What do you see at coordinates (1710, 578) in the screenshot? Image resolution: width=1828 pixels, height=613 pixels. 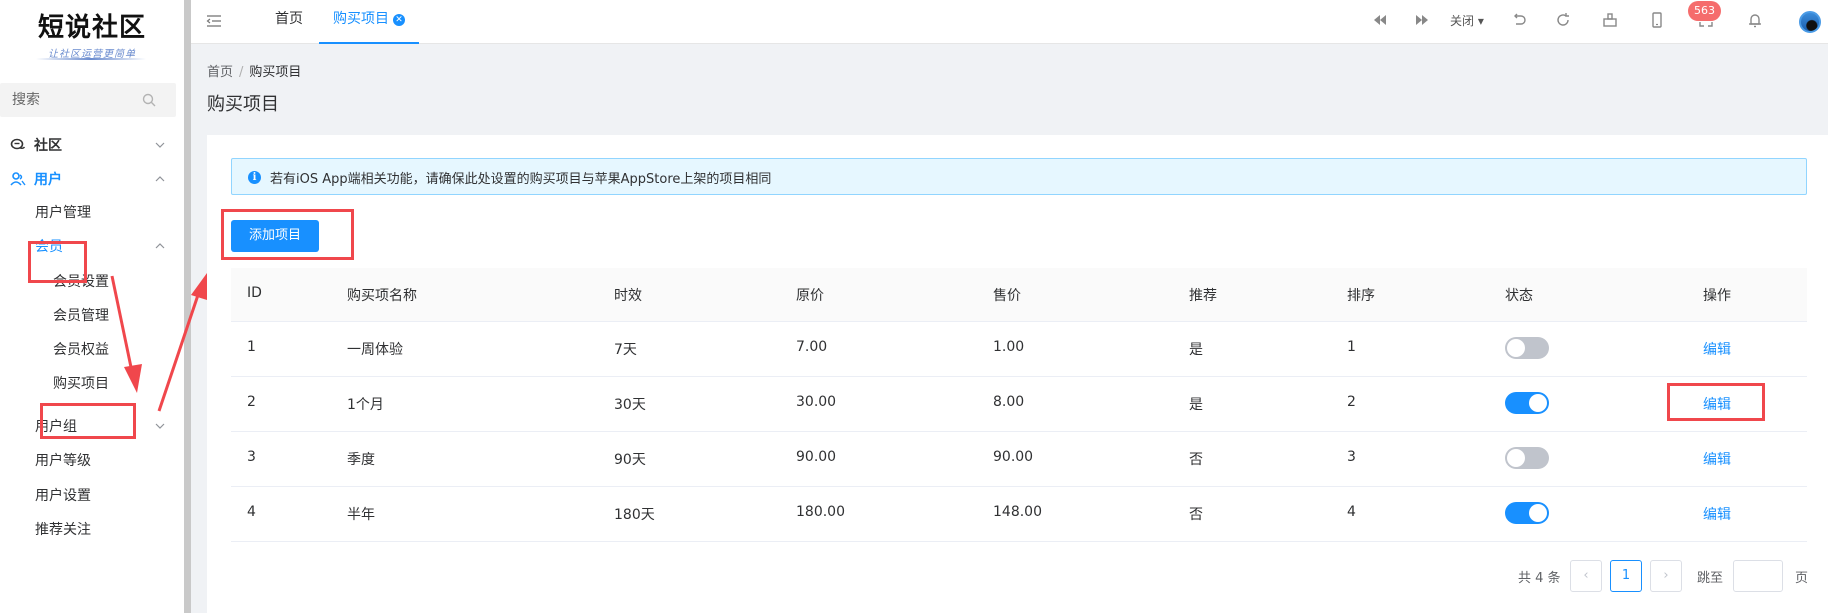 I see `jump-label: 跳至` at bounding box center [1710, 578].